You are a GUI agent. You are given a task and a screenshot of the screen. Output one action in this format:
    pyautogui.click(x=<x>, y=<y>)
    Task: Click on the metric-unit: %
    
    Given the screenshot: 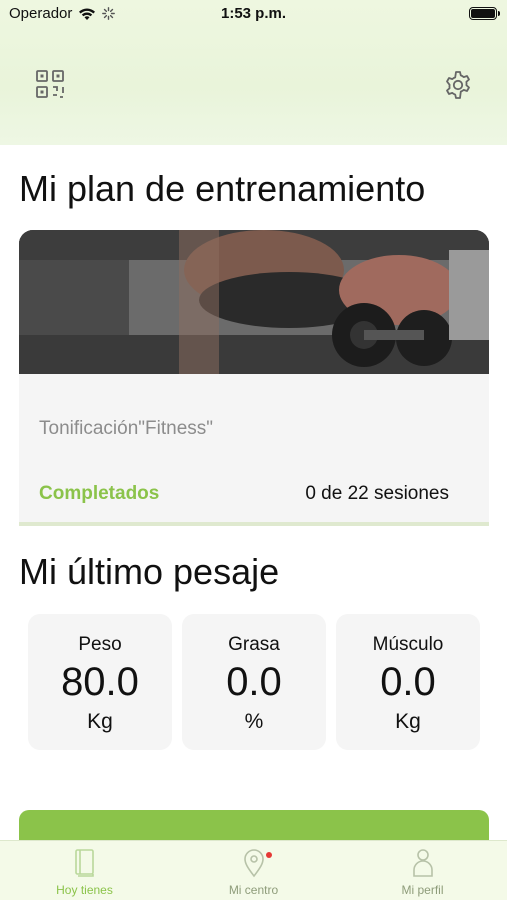 What is the action you would take?
    pyautogui.click(x=254, y=721)
    